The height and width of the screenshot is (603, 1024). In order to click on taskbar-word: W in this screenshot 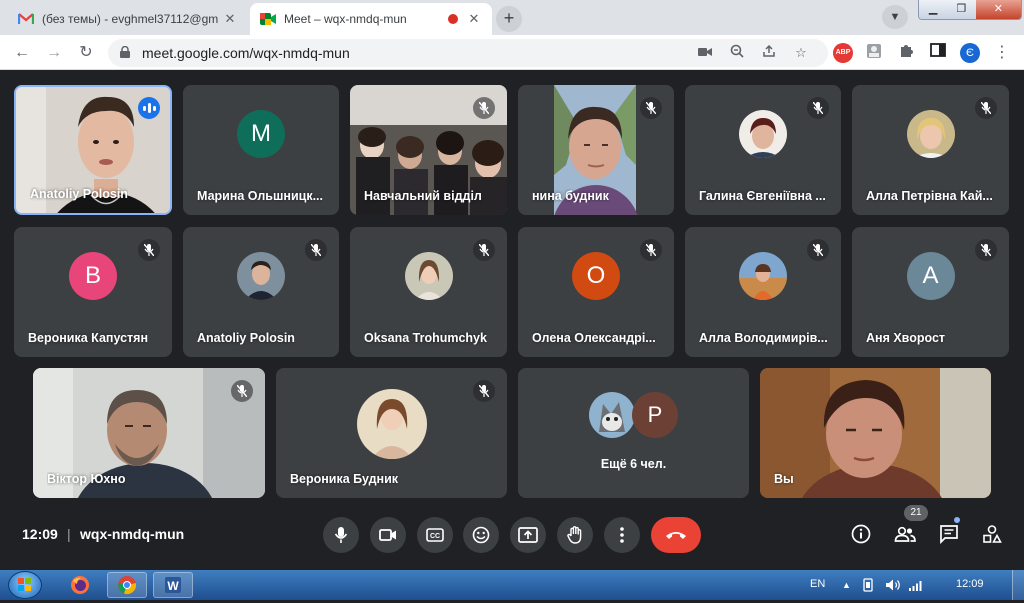, I will do `click(173, 585)`.